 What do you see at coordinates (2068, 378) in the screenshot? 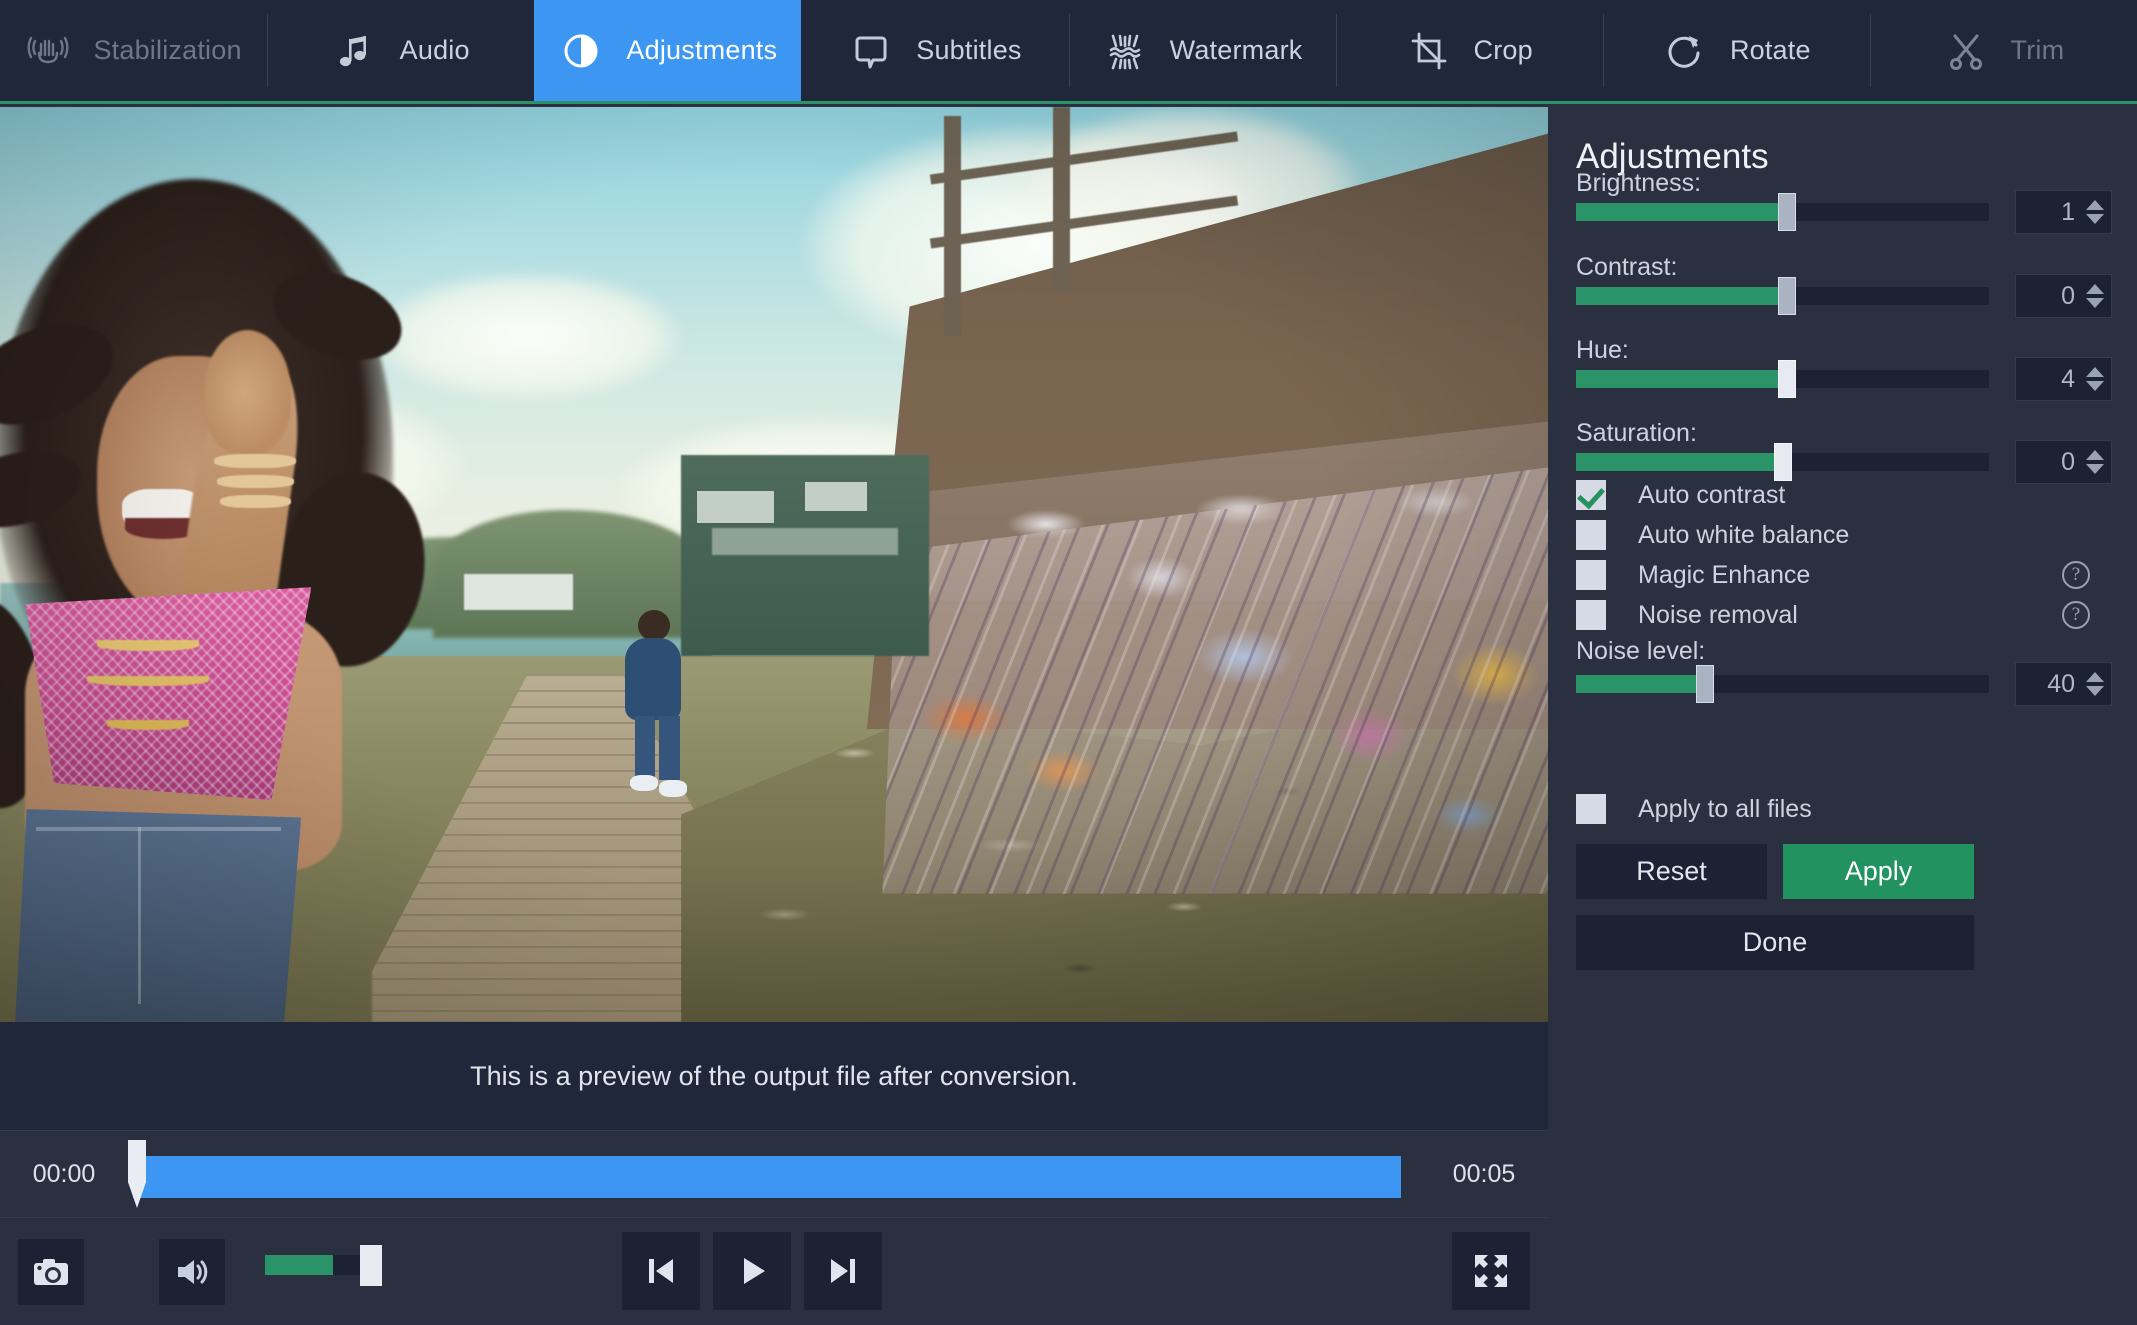
I see `hue-value: 4` at bounding box center [2068, 378].